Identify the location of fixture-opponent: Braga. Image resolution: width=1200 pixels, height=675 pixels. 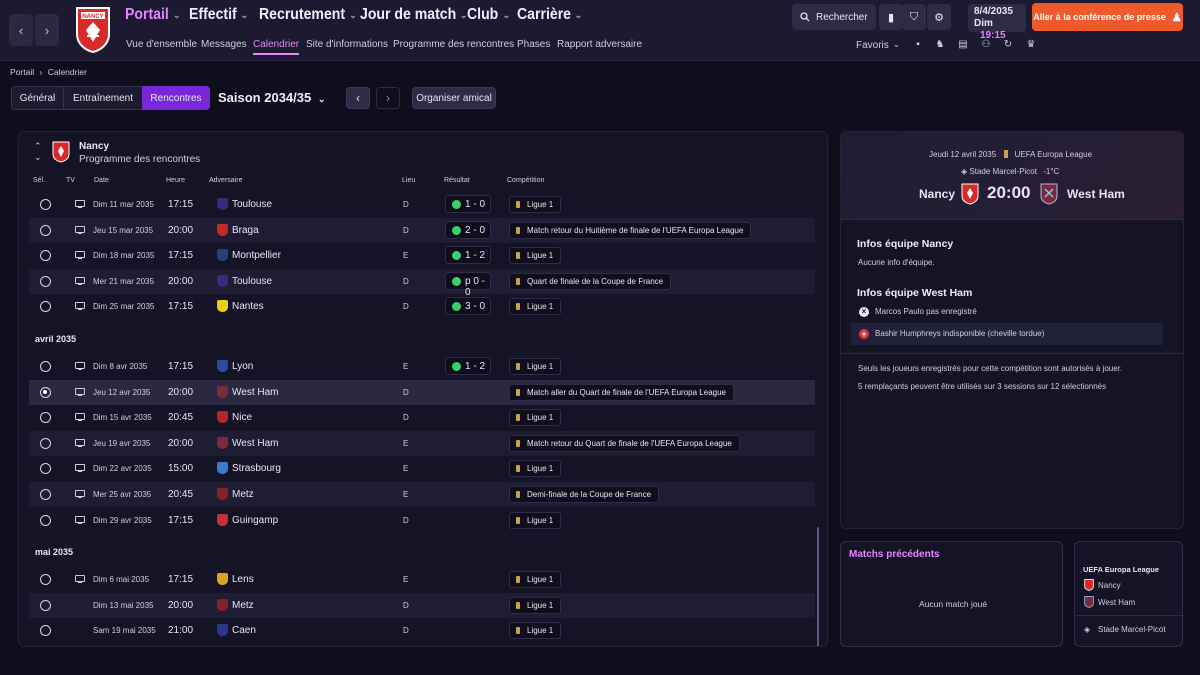
(245, 230).